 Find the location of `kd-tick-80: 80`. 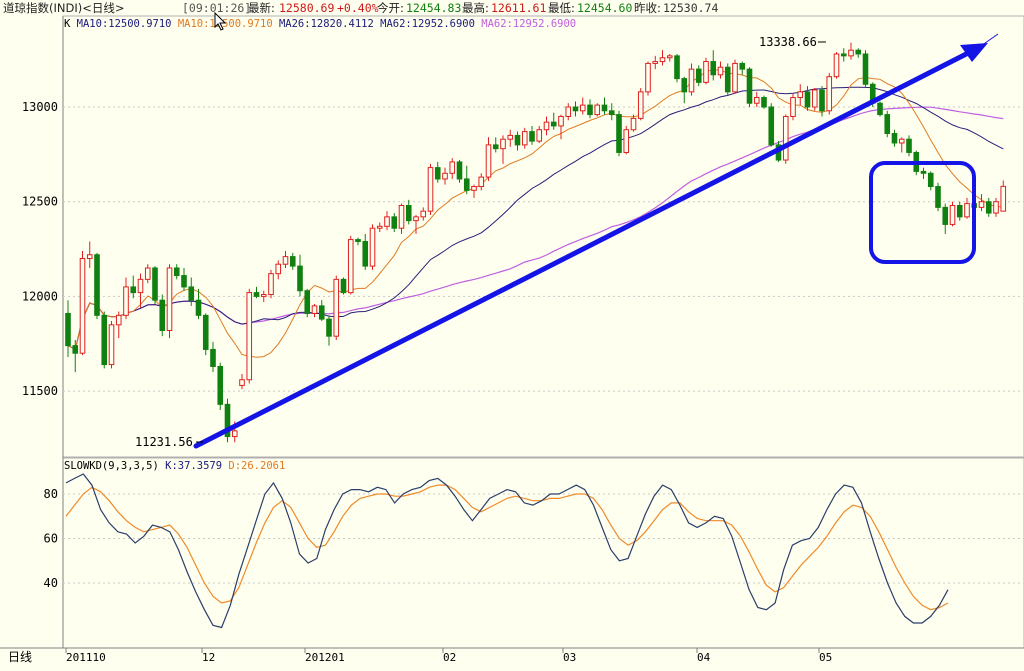

kd-tick-80: 80 is located at coordinates (51, 494).